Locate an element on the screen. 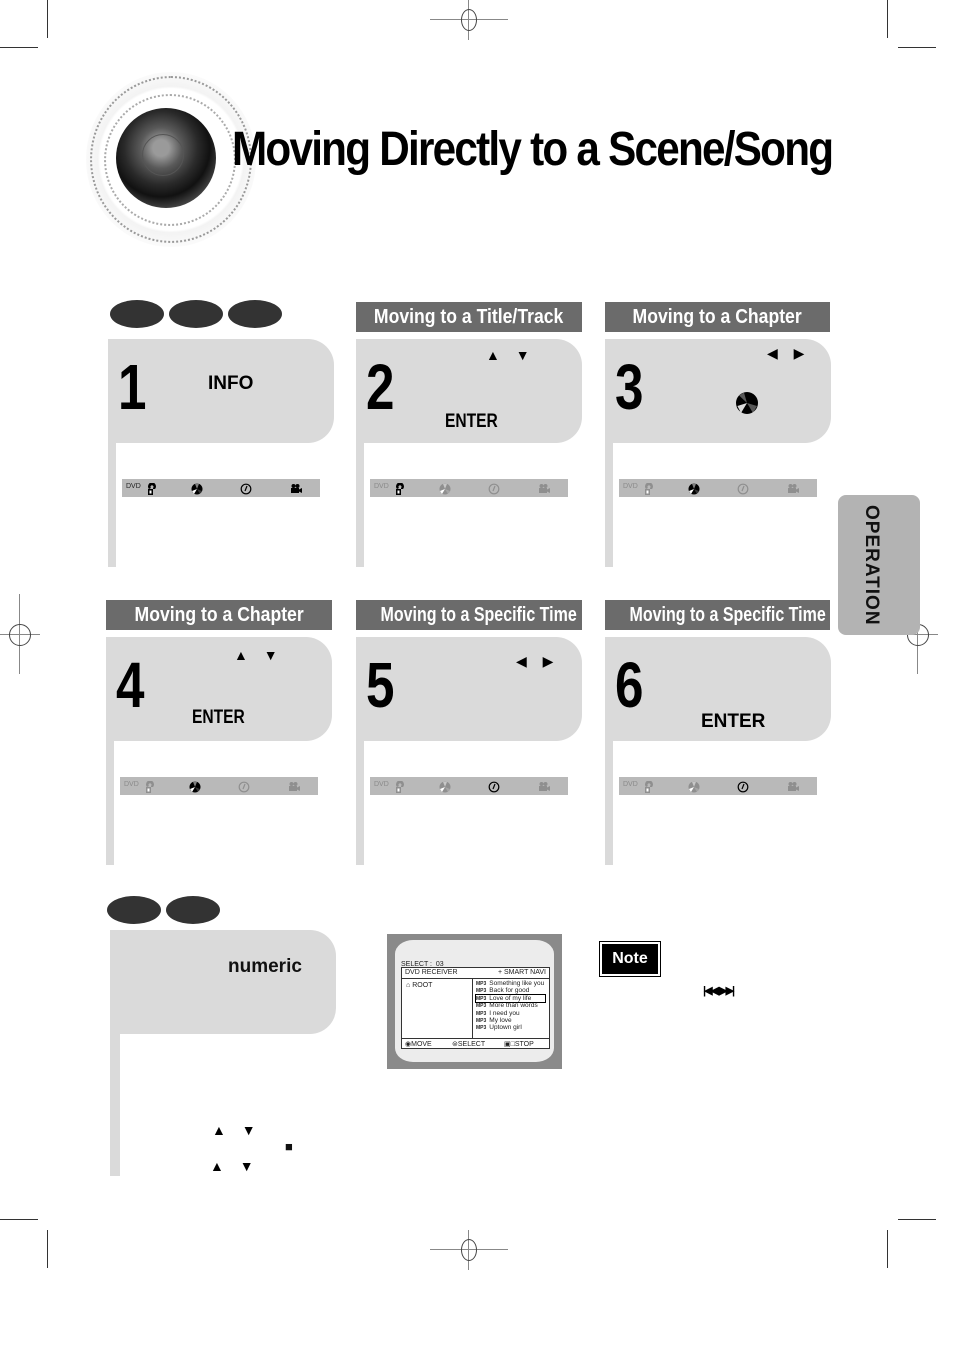 This screenshot has width=954, height=1351. section-tab-label: OPERATION is located at coordinates (871, 565).